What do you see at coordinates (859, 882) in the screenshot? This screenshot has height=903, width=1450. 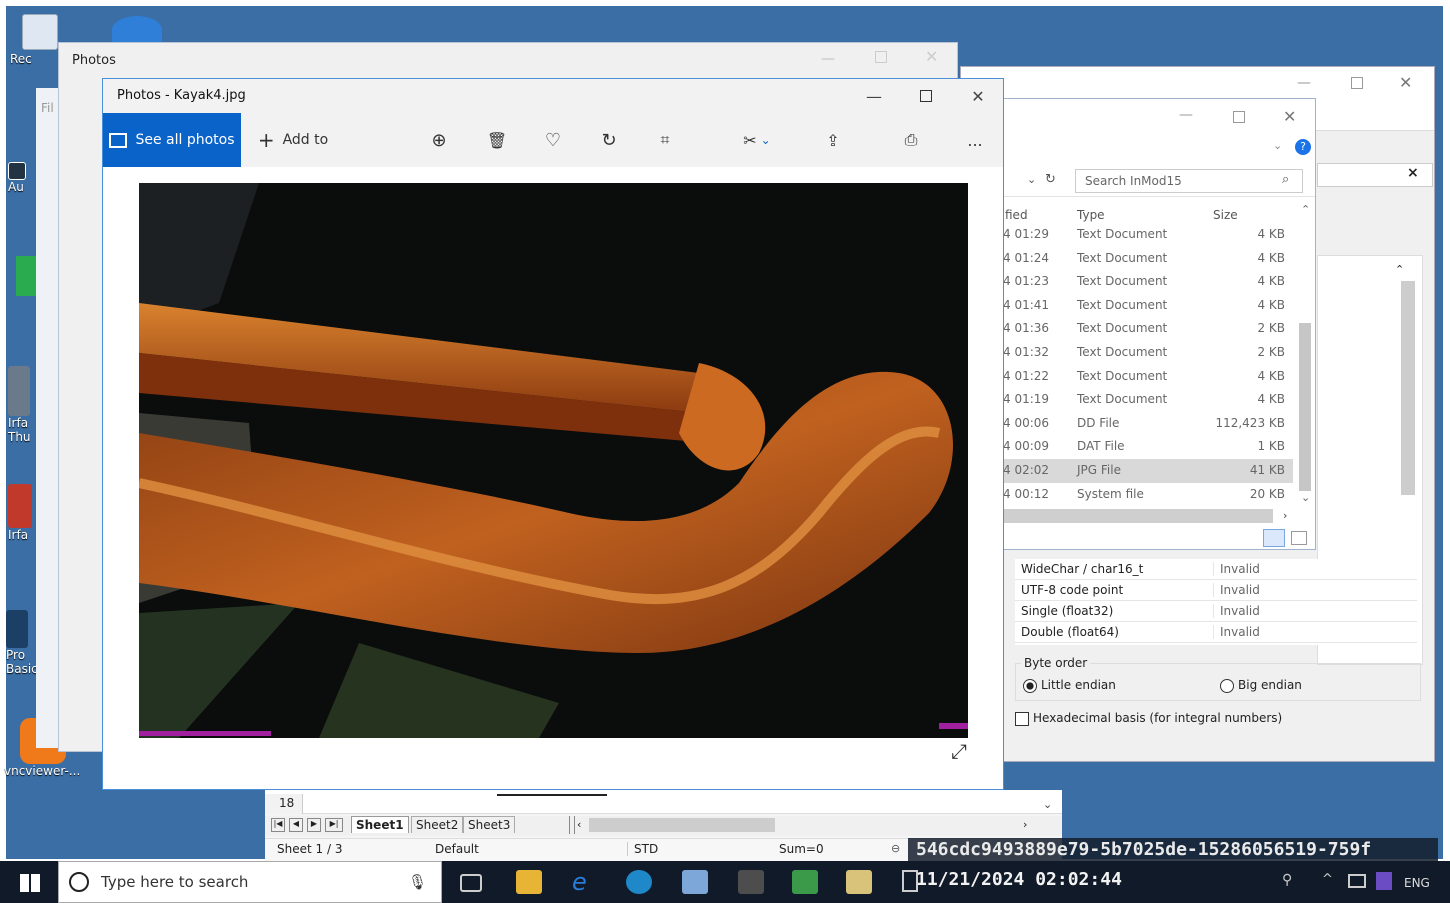 I see `hex-editor-taskbar-icon` at bounding box center [859, 882].